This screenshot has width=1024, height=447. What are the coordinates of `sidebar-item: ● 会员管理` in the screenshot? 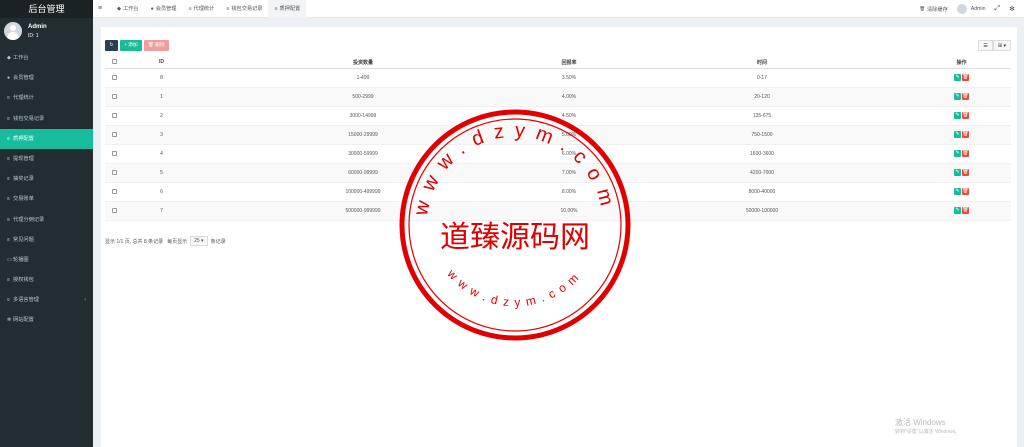 It's located at (46, 78).